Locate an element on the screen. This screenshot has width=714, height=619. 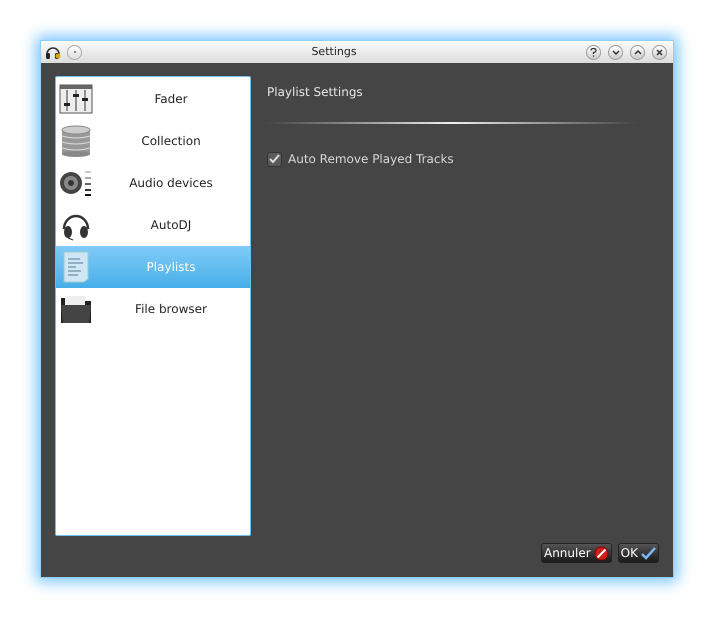
close-button is located at coordinates (659, 52).